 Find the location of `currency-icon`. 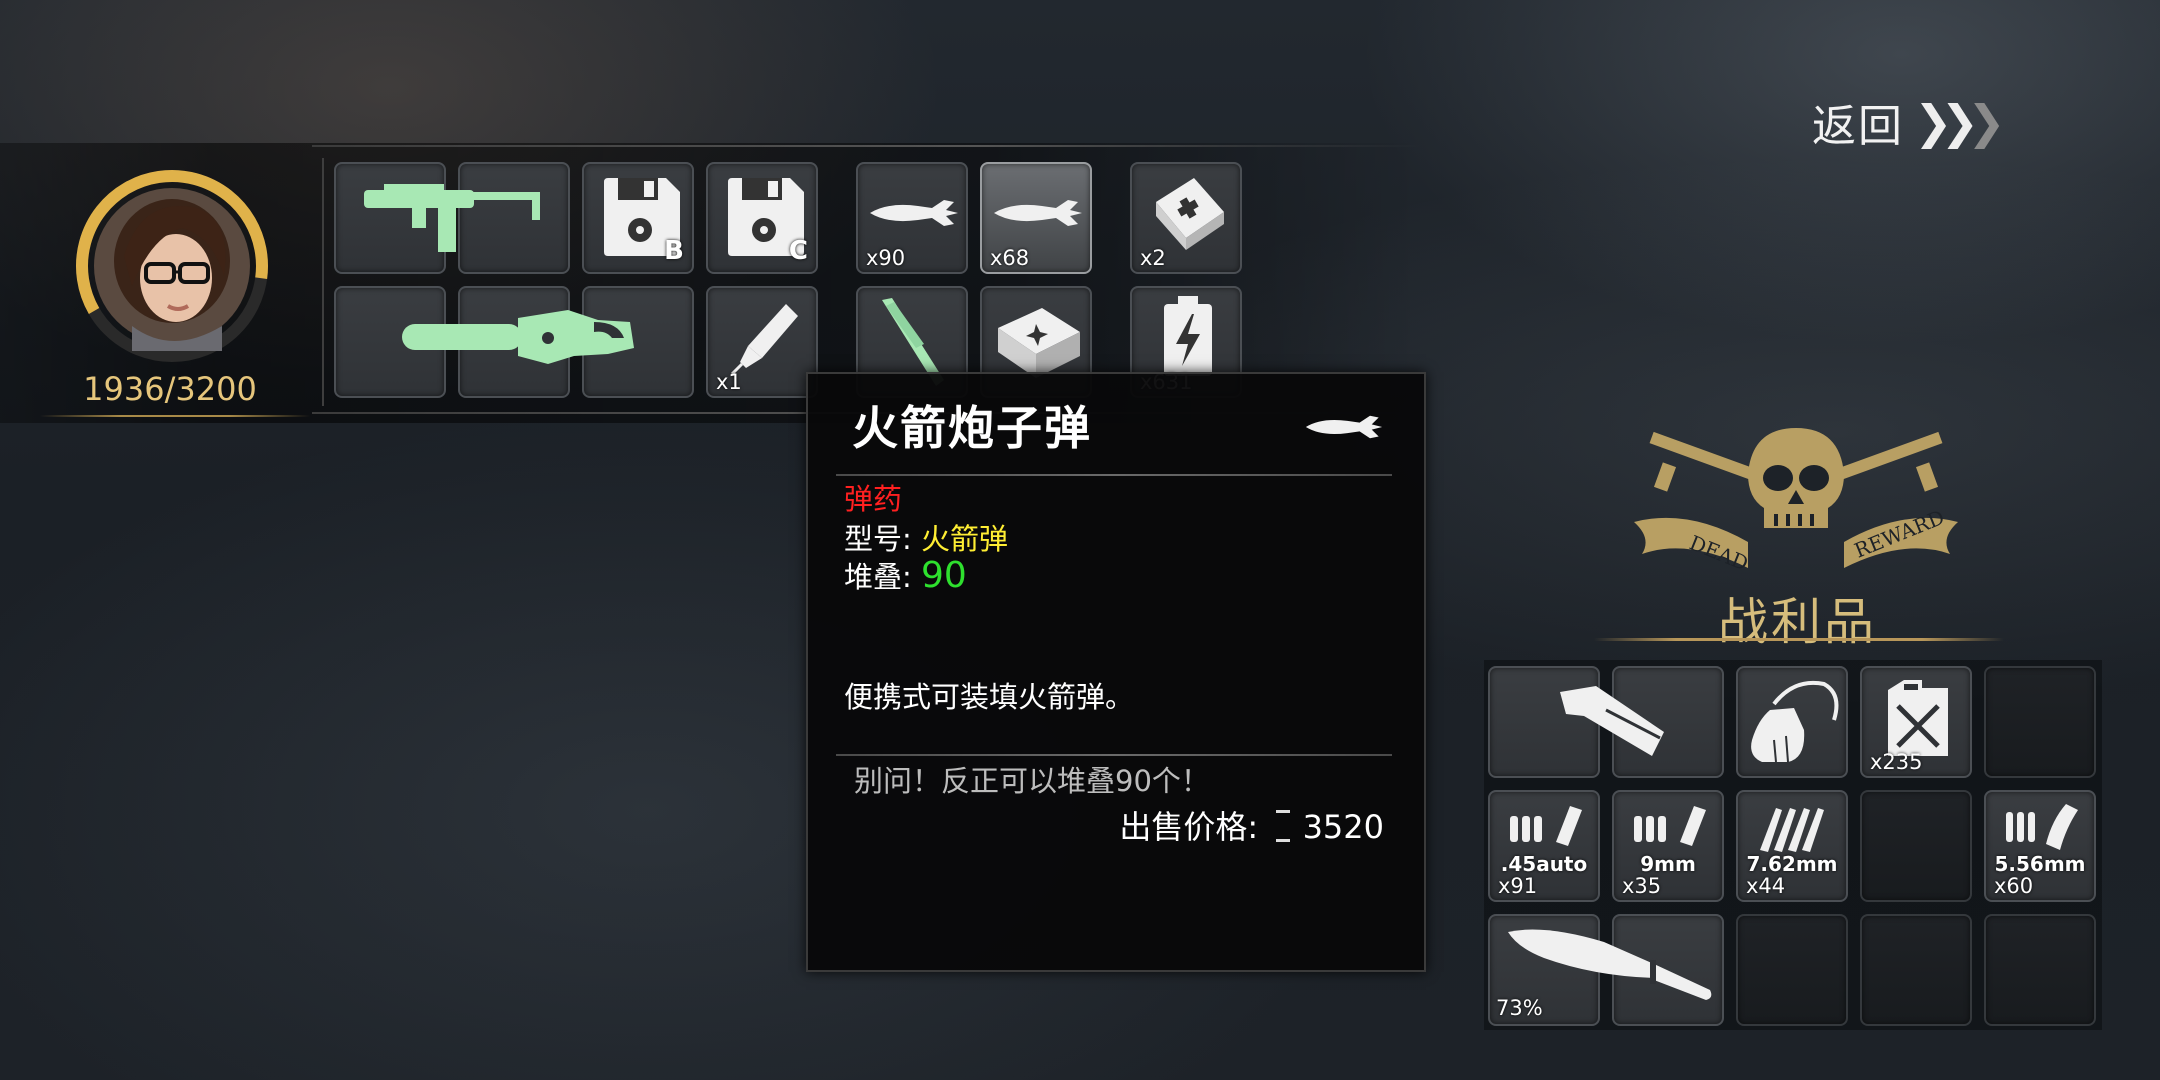

currency-icon is located at coordinates (1283, 826).